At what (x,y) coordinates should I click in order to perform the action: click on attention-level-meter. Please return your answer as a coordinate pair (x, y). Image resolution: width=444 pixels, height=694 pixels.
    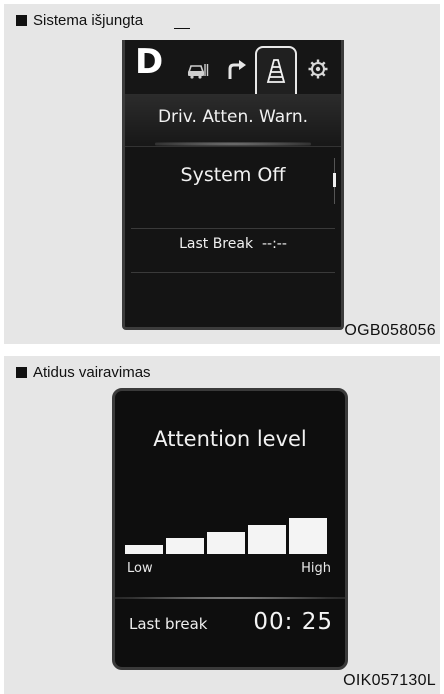
    Looking at the image, I should click on (227, 536).